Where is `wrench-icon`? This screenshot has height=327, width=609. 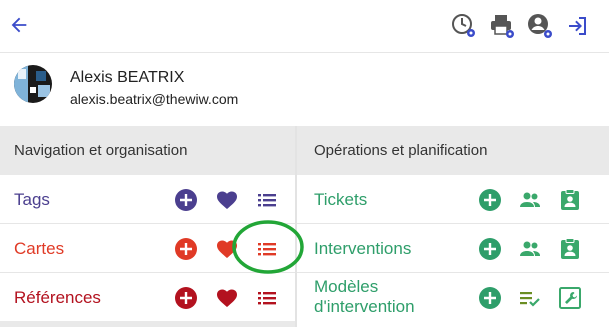
wrench-icon is located at coordinates (570, 298).